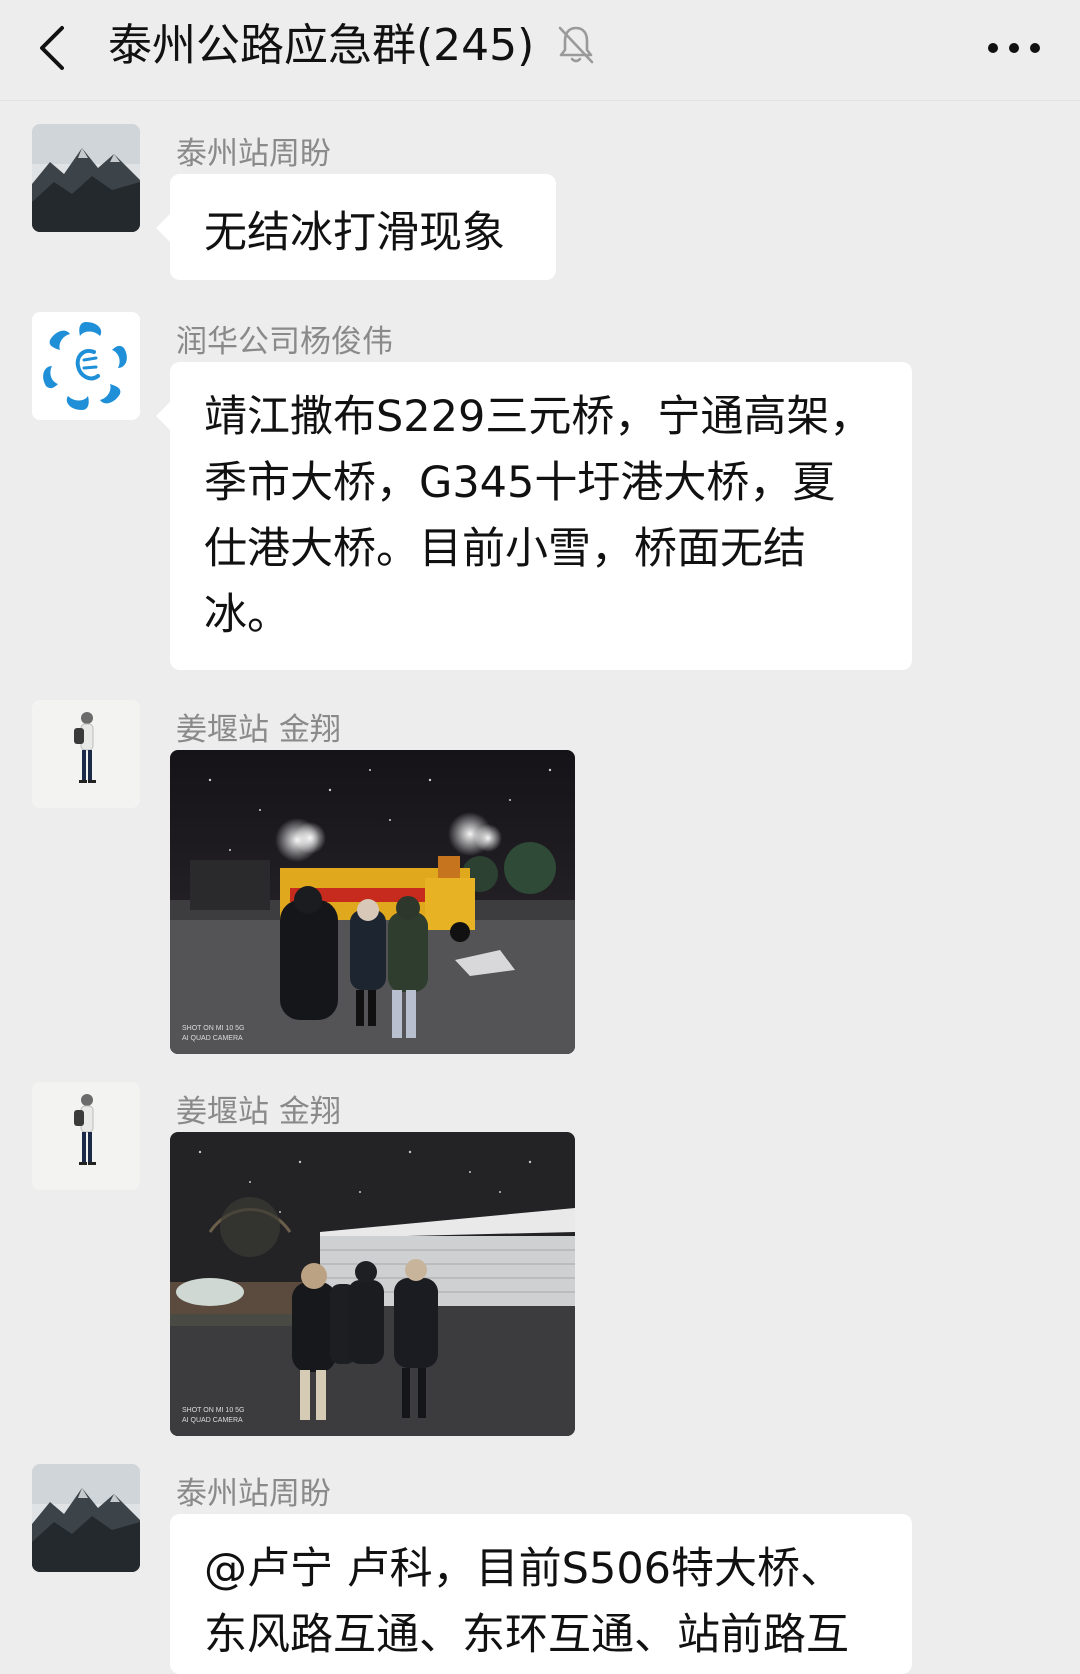  I want to click on message-item: 泰州站周盼 无结冰打滑现象, so click(540, 204).